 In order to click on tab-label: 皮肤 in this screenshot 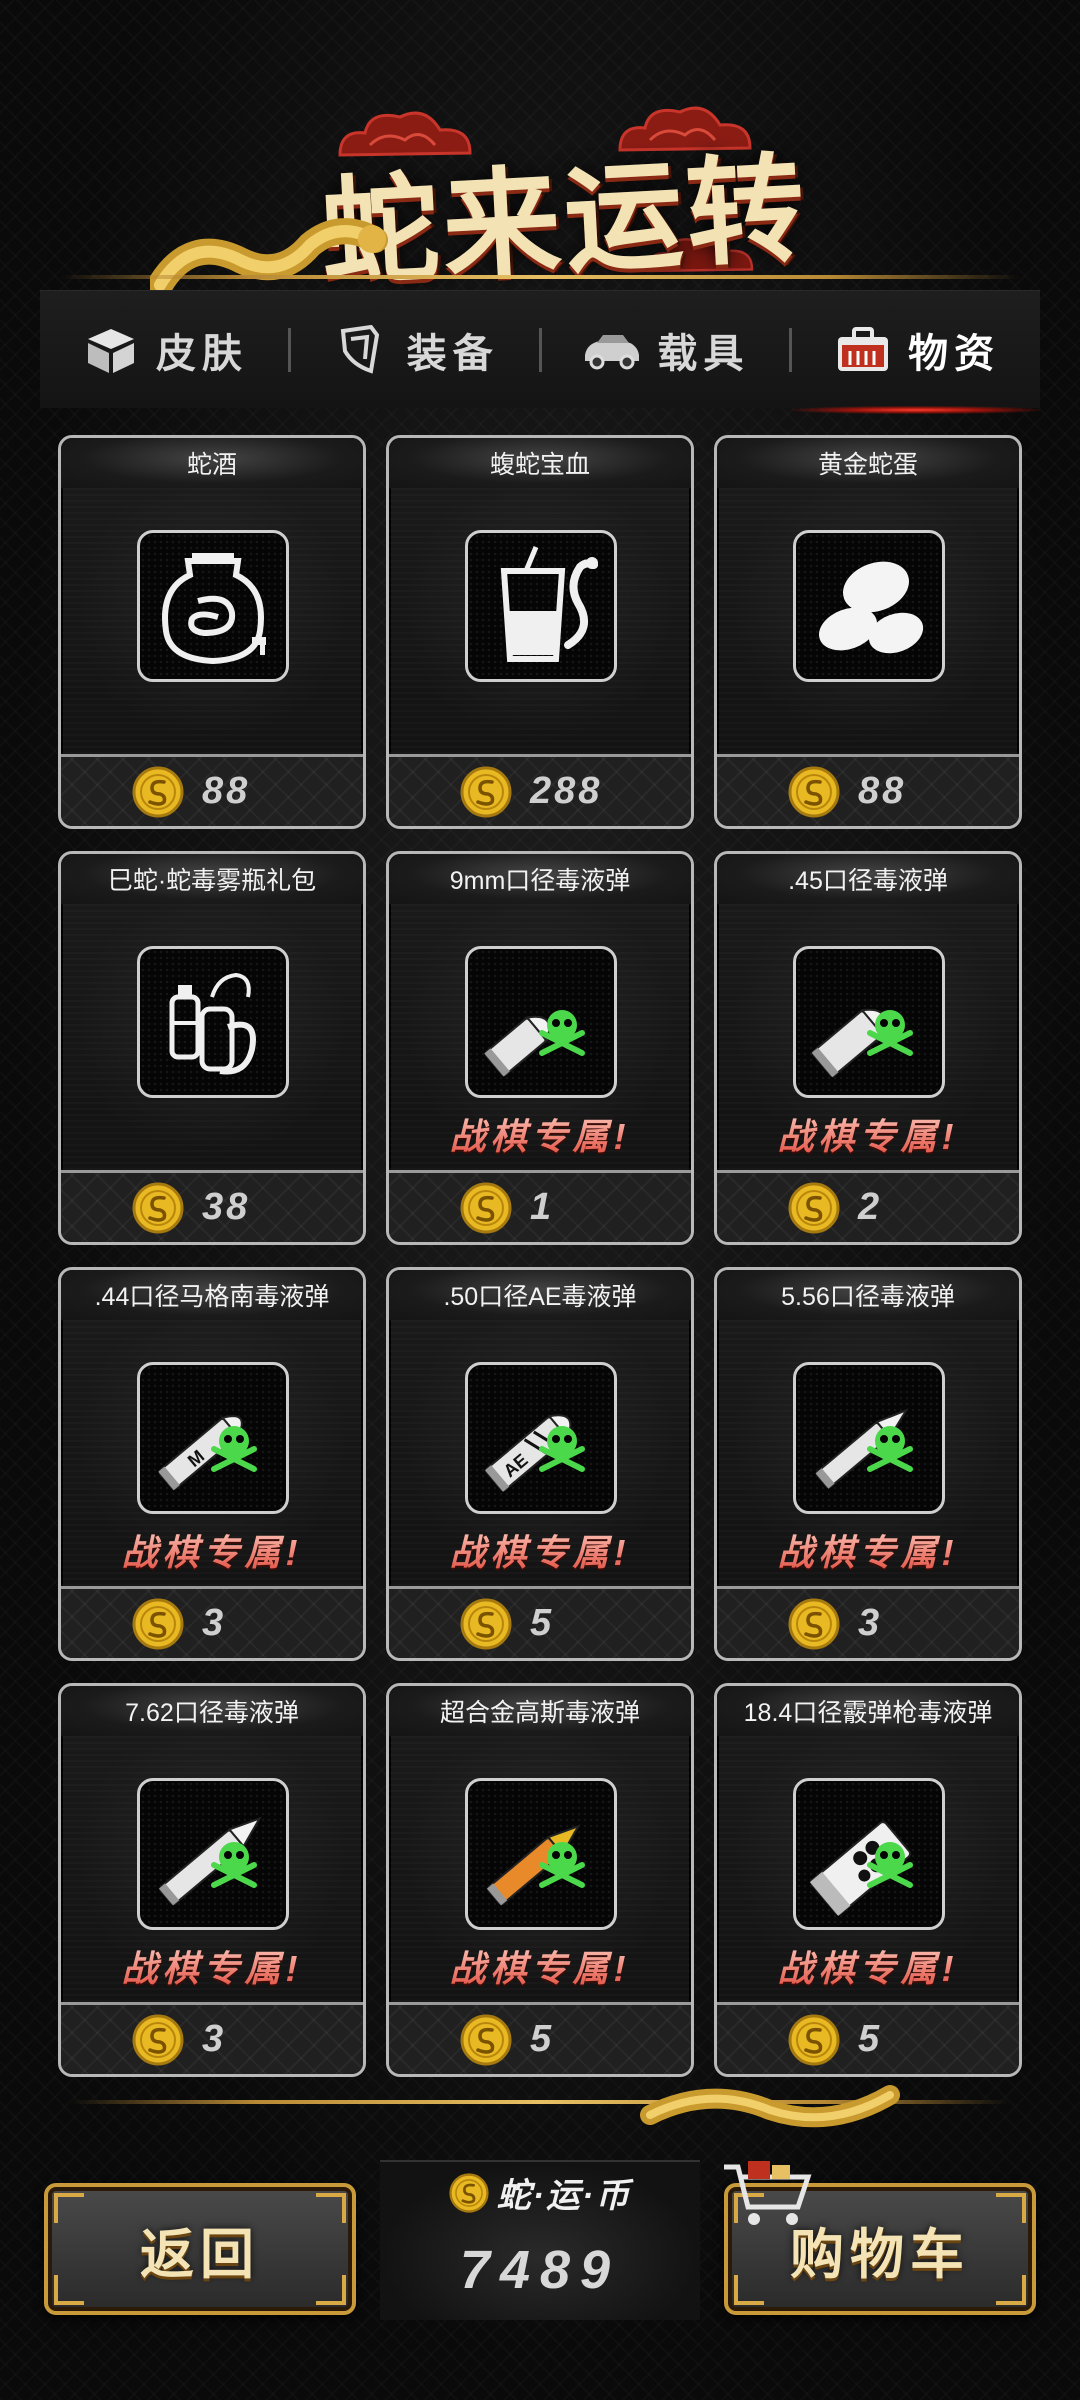, I will do `click(201, 353)`.